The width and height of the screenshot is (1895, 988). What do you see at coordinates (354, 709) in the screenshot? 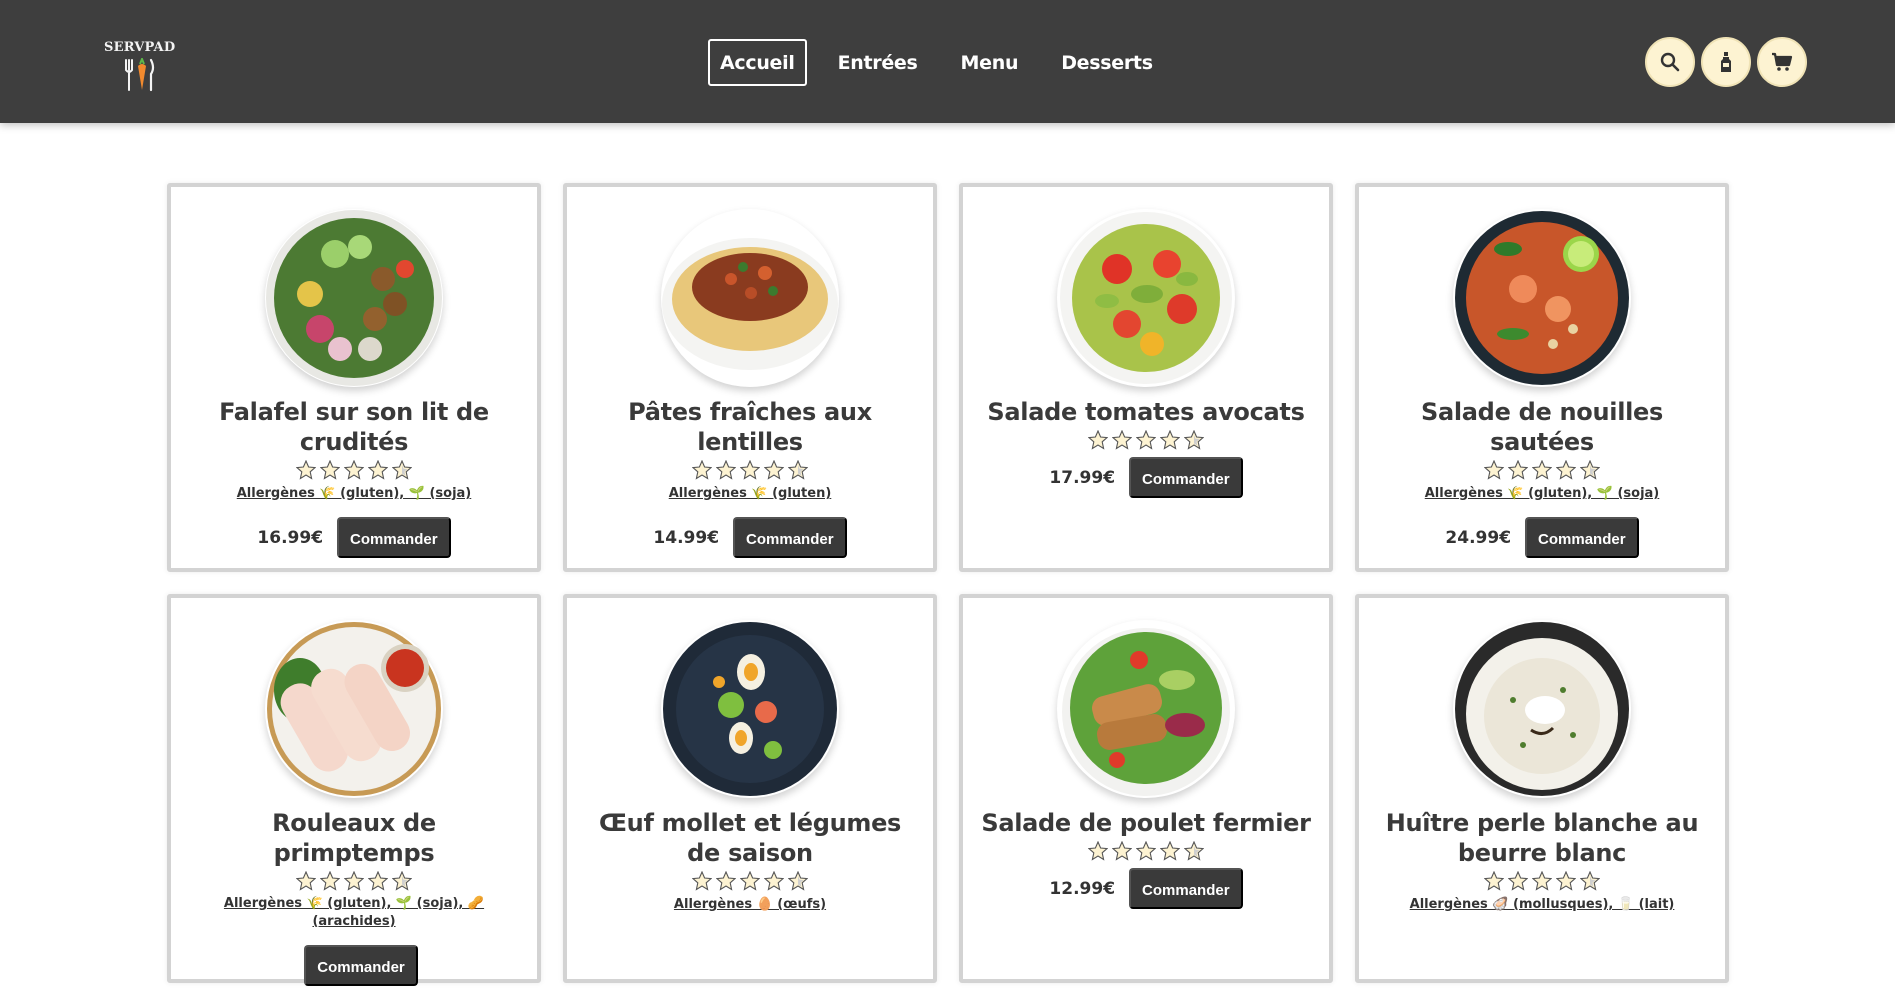
I see `spring-rolls-image` at bounding box center [354, 709].